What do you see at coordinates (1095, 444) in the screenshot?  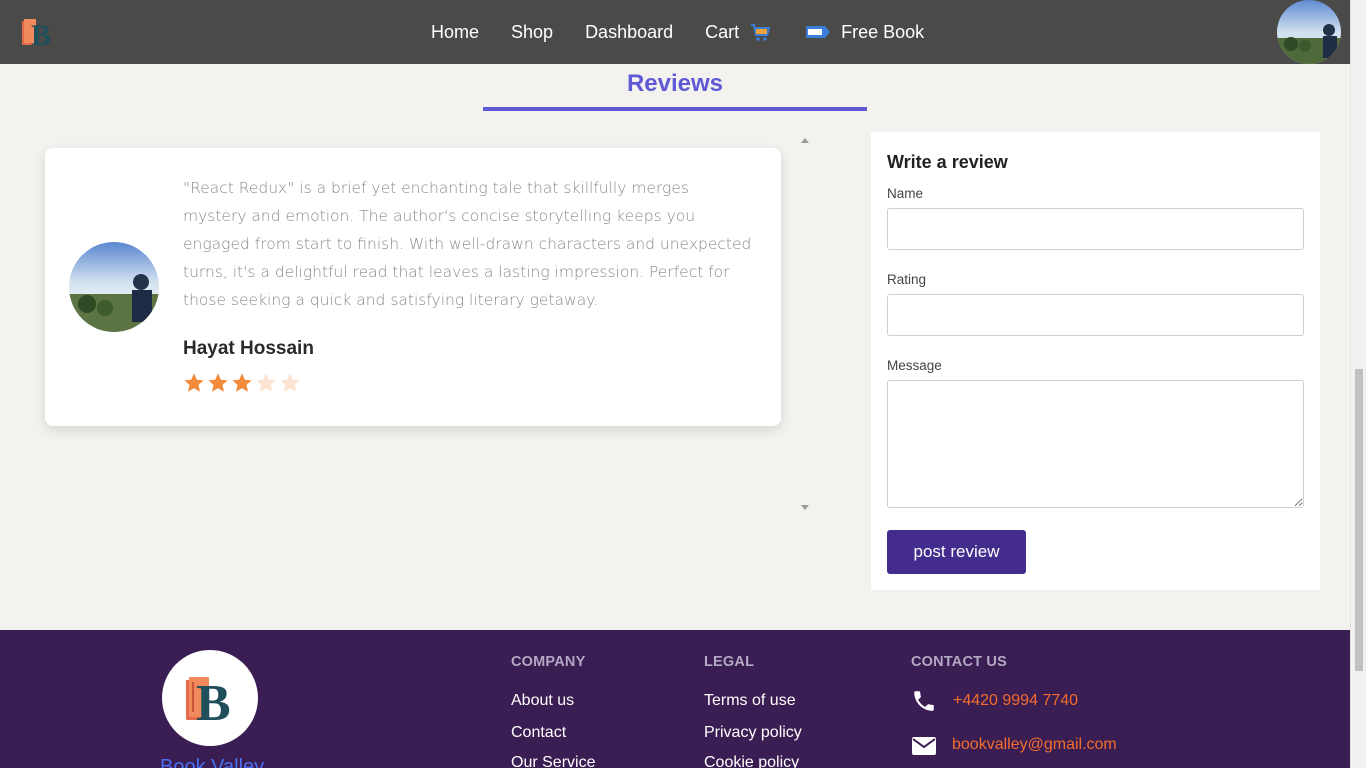 I see `message-textarea` at bounding box center [1095, 444].